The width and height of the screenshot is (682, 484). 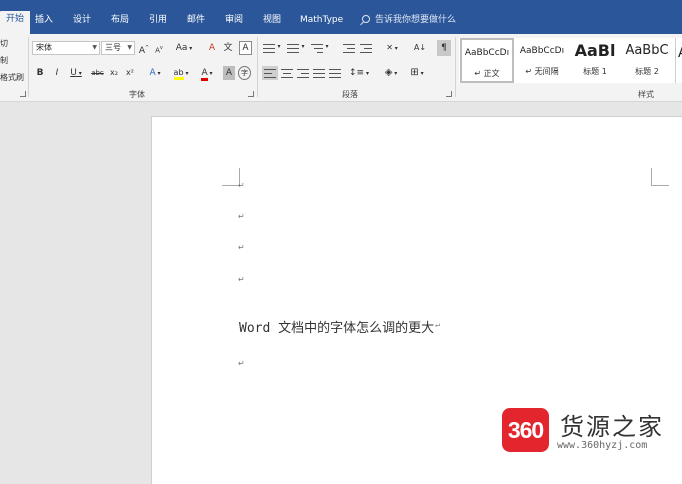 I want to click on superscript-button: x², so click(x=130, y=73).